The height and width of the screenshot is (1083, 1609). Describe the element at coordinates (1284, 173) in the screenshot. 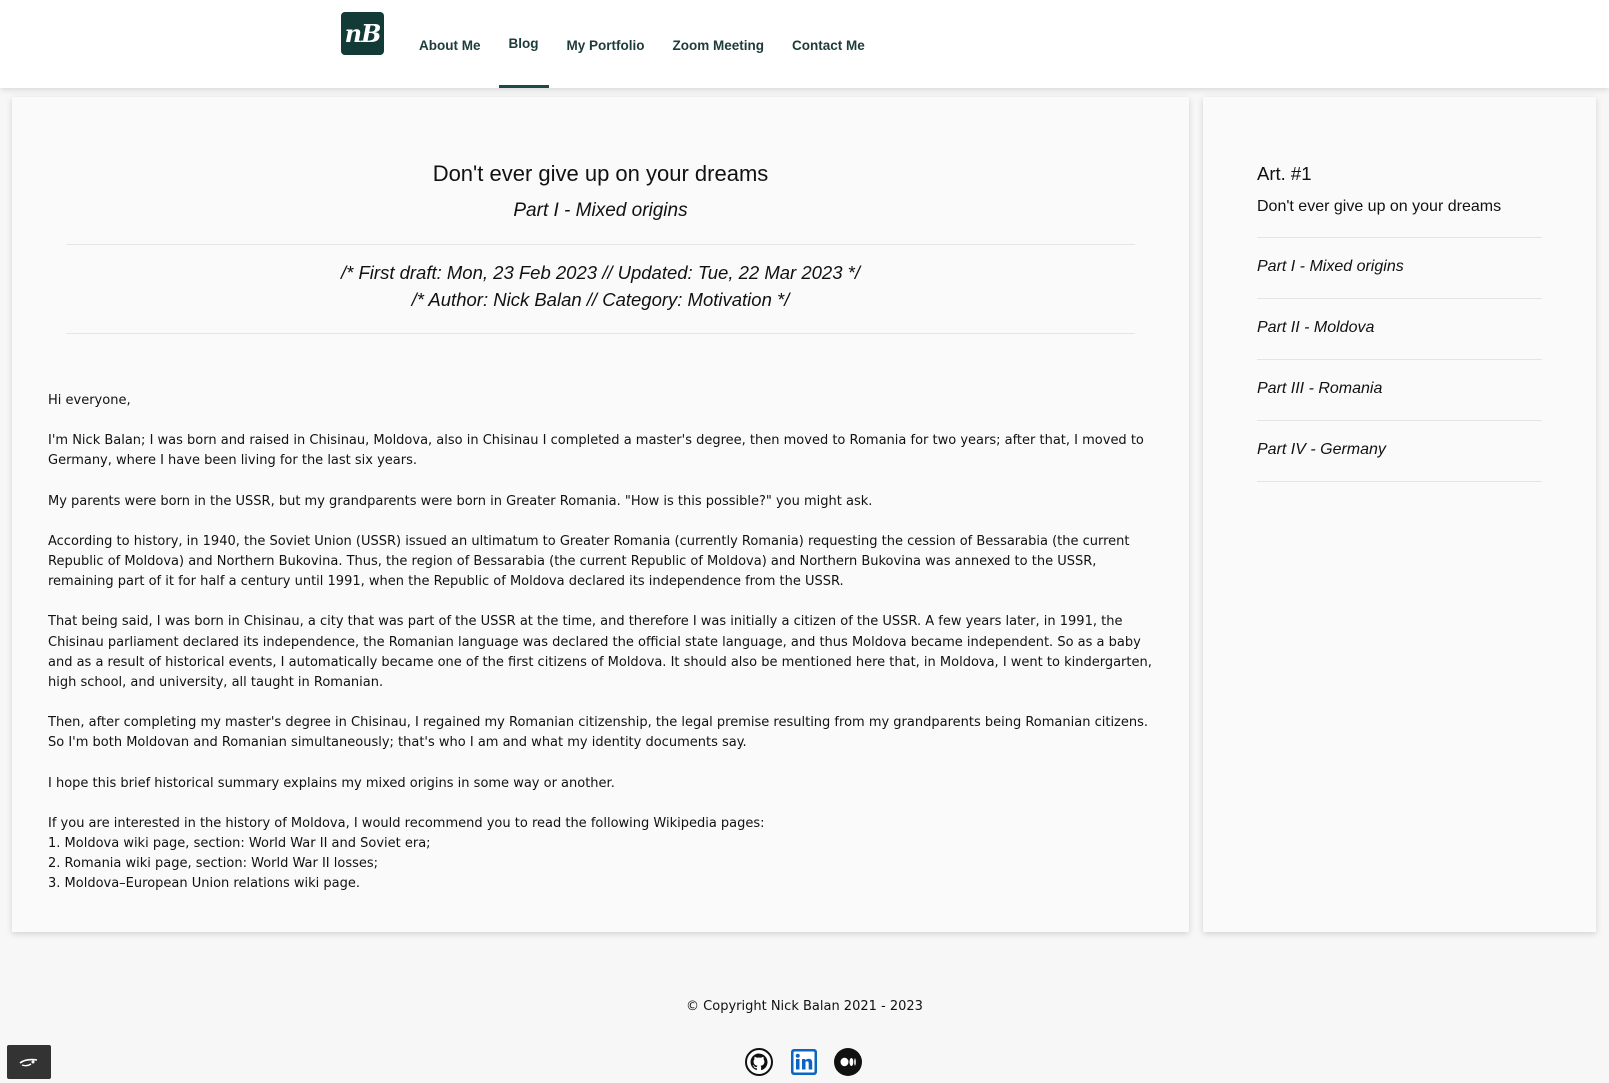

I see `article-number: Art. #1` at that location.